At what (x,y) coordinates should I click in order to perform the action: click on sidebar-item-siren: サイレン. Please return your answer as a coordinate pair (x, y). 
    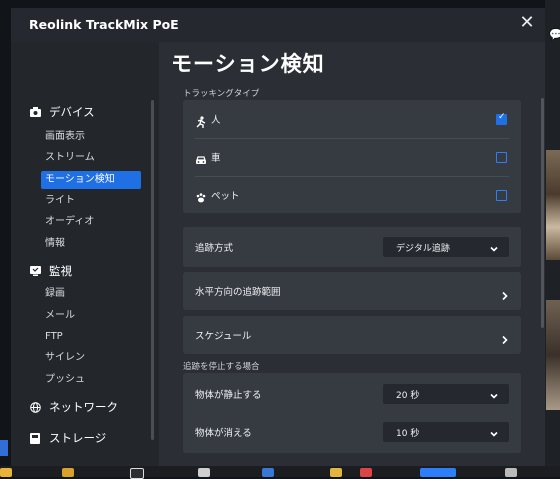
    Looking at the image, I should click on (91, 358).